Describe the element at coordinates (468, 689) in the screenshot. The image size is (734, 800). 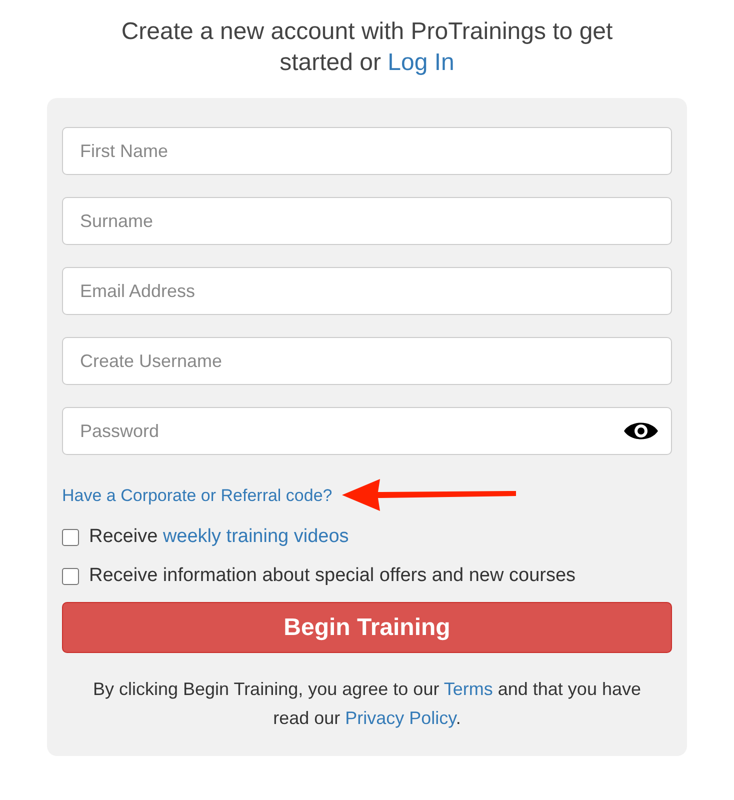
I see `terms-link: Terms` at that location.